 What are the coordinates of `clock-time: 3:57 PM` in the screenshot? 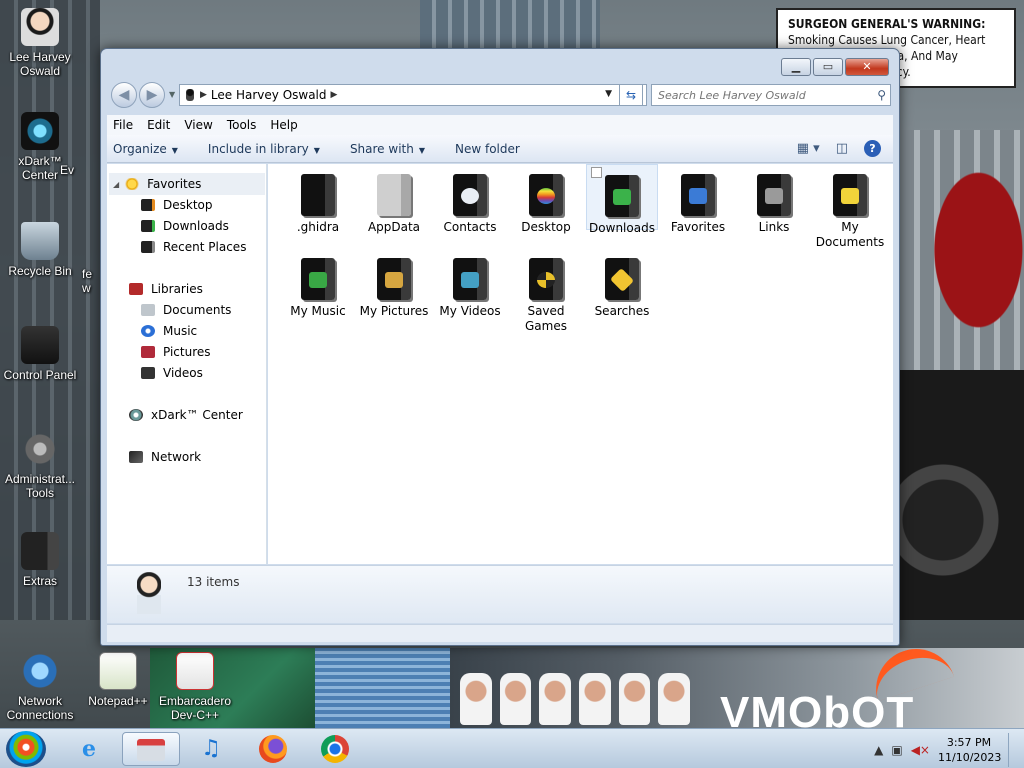 It's located at (969, 742).